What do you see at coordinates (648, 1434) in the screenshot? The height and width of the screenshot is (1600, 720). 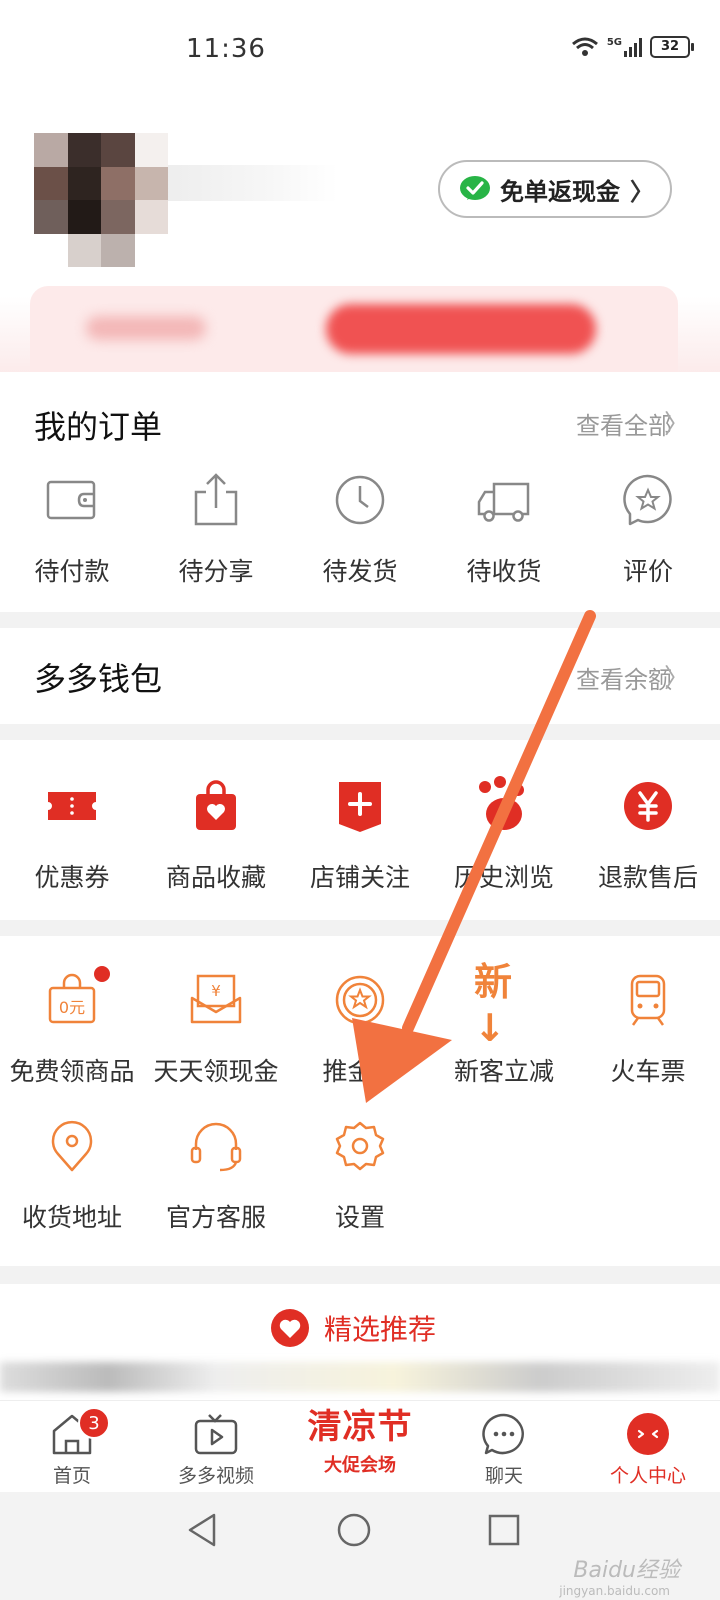 I see `profile-face-icon` at bounding box center [648, 1434].